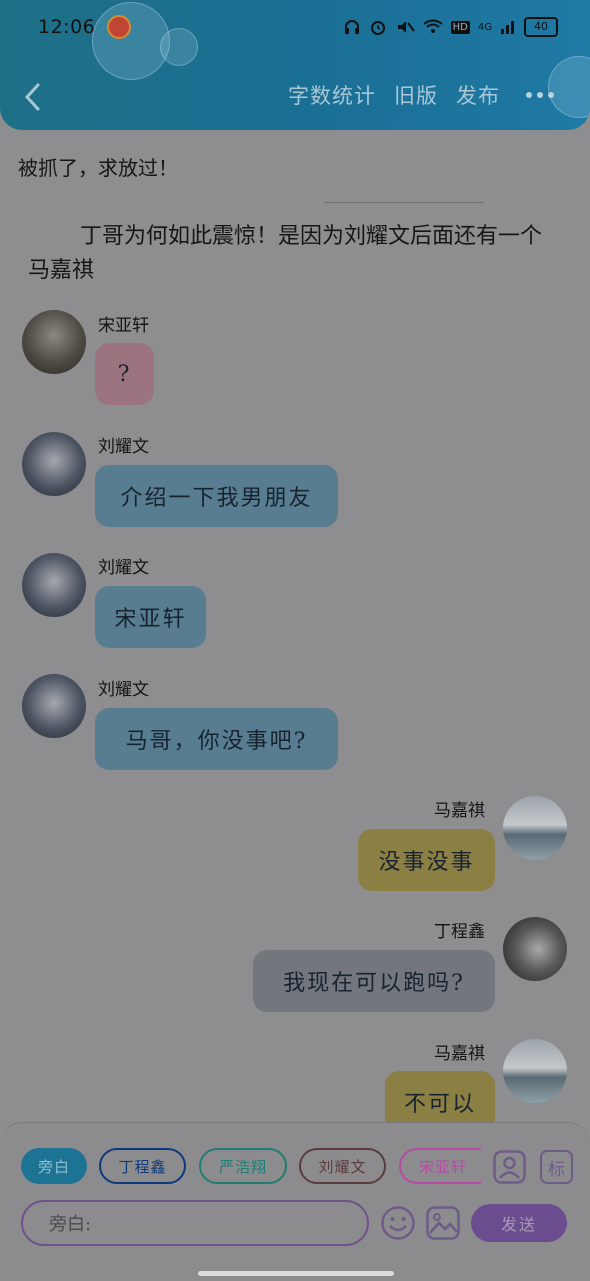 Image resolution: width=590 pixels, height=1281 pixels. Describe the element at coordinates (433, 26) in the screenshot. I see `wifi-icon` at that location.